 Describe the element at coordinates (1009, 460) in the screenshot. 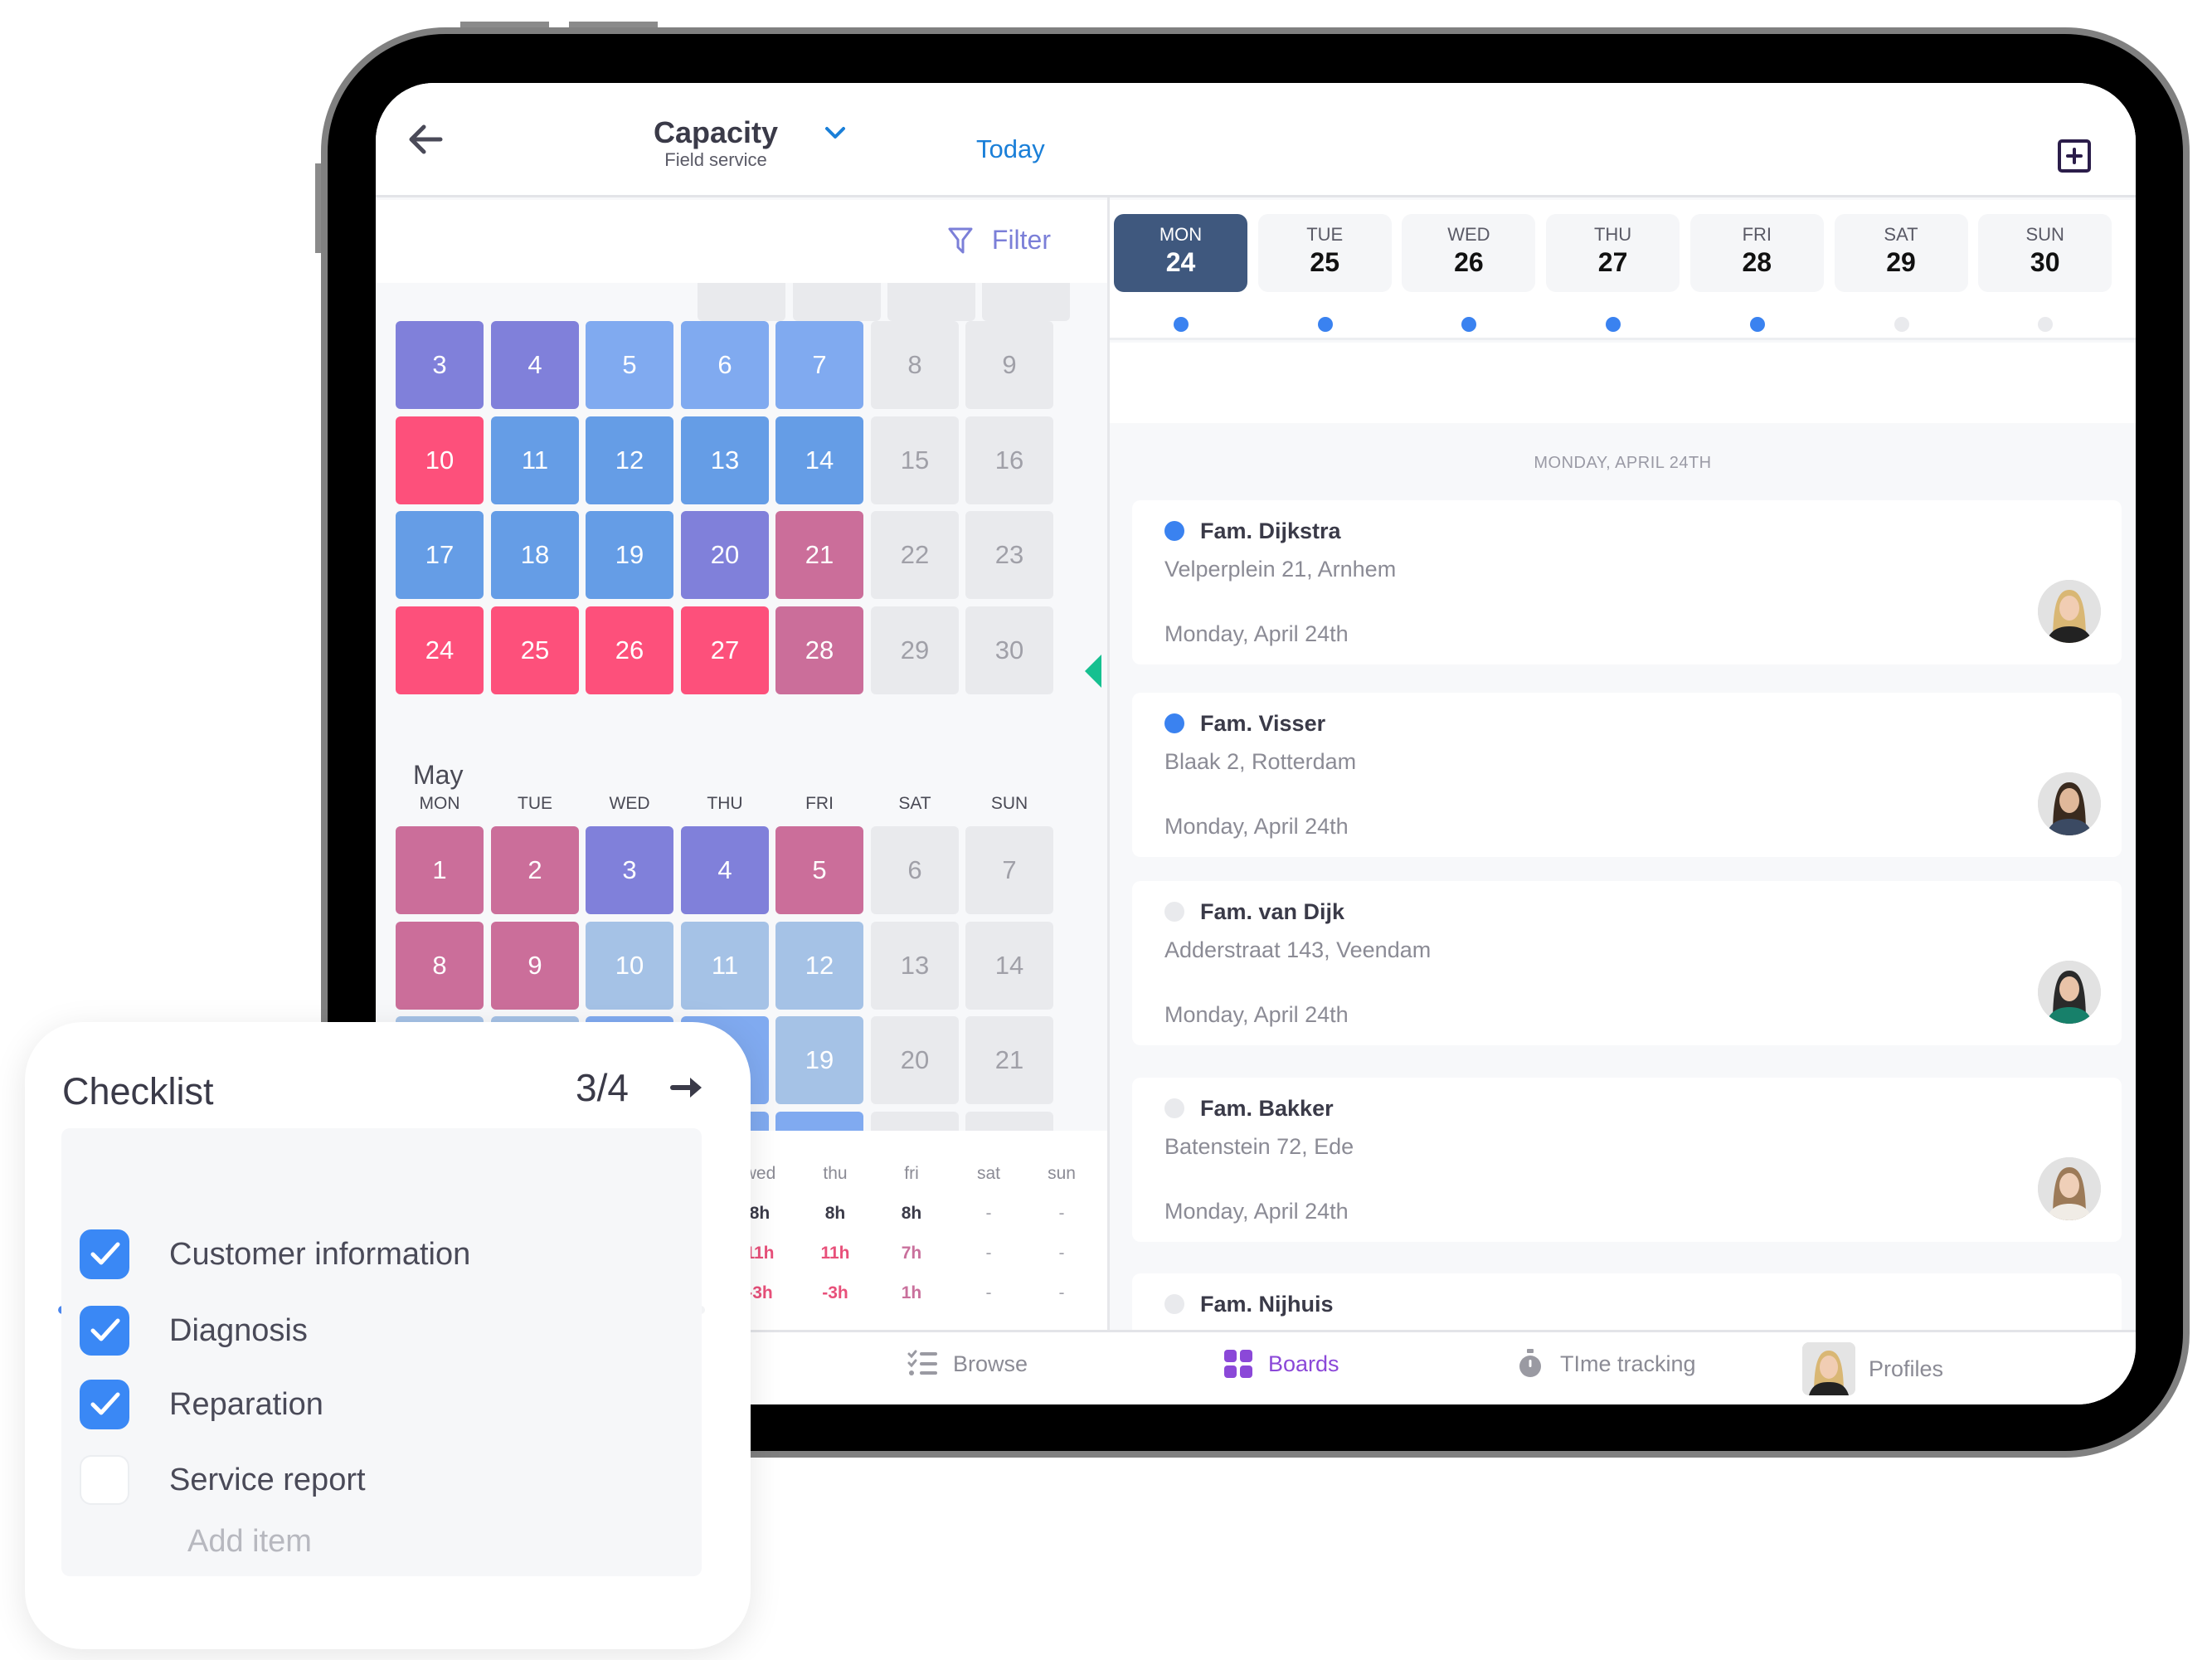

I see `april-day-cell: 16` at that location.